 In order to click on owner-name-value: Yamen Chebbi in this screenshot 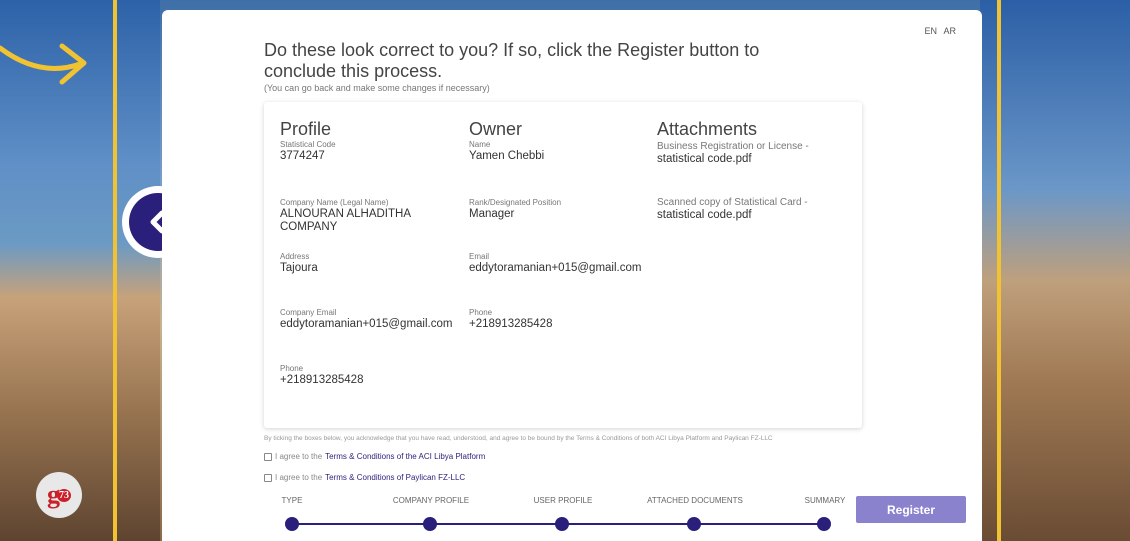, I will do `click(507, 156)`.